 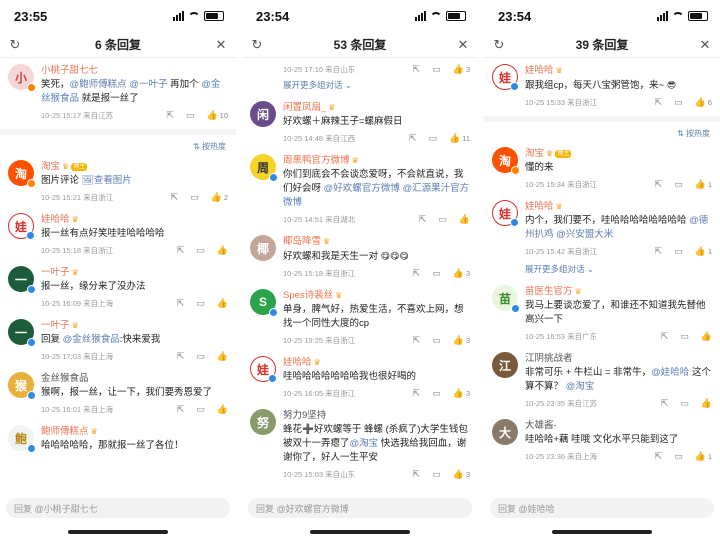 What do you see at coordinates (22, 386) in the screenshot?
I see `avatar: 猴` at bounding box center [22, 386].